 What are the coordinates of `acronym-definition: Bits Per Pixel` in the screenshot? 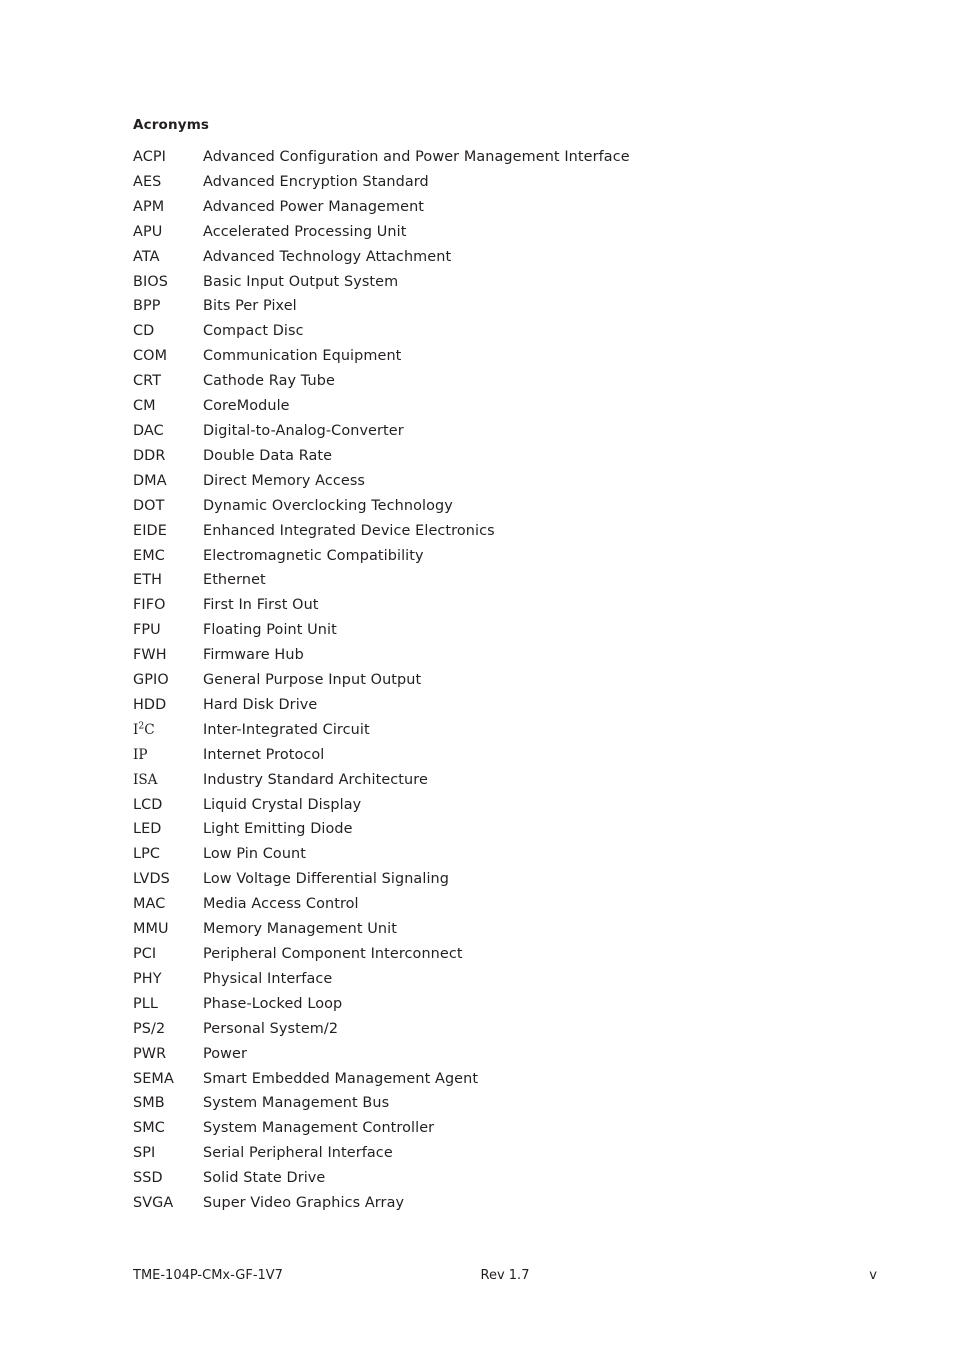 It's located at (250, 306).